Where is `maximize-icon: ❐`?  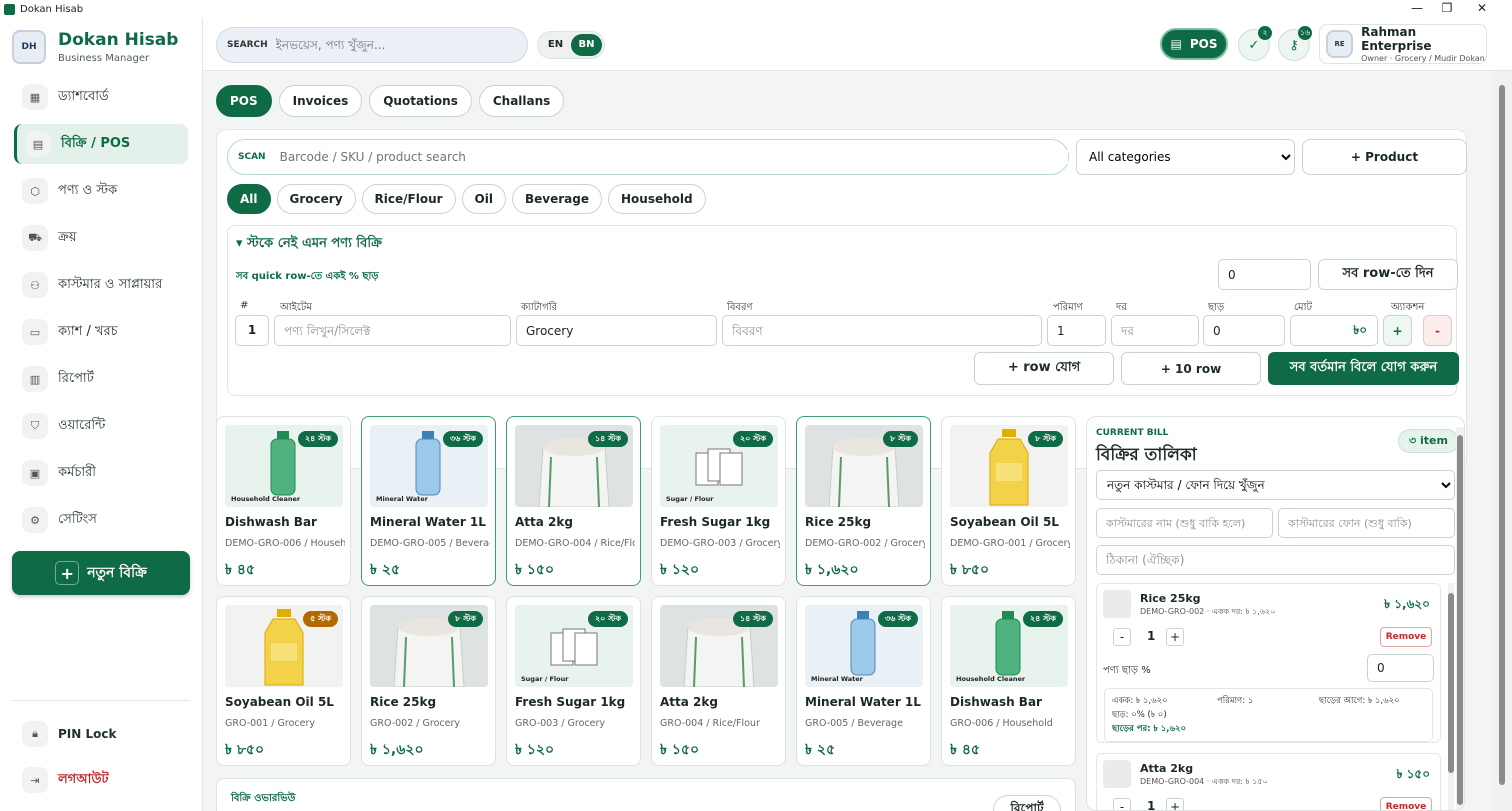 maximize-icon: ❐ is located at coordinates (1447, 9).